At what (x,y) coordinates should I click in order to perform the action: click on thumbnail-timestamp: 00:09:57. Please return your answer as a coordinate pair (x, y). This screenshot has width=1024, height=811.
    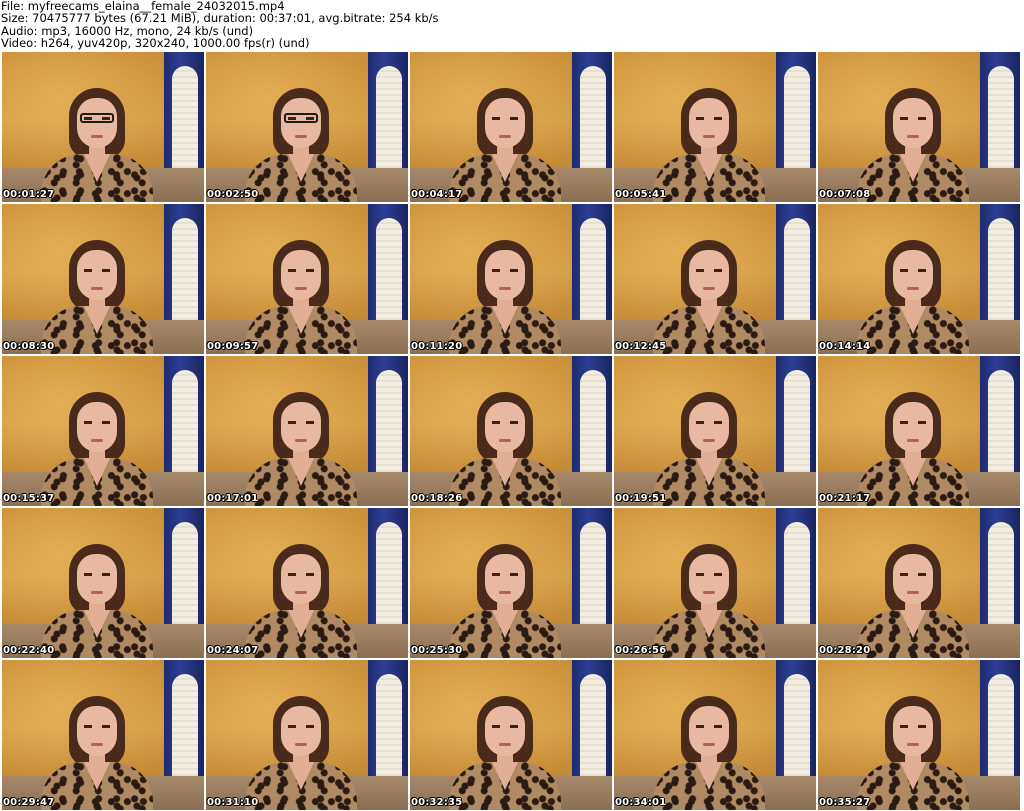
    Looking at the image, I should click on (233, 346).